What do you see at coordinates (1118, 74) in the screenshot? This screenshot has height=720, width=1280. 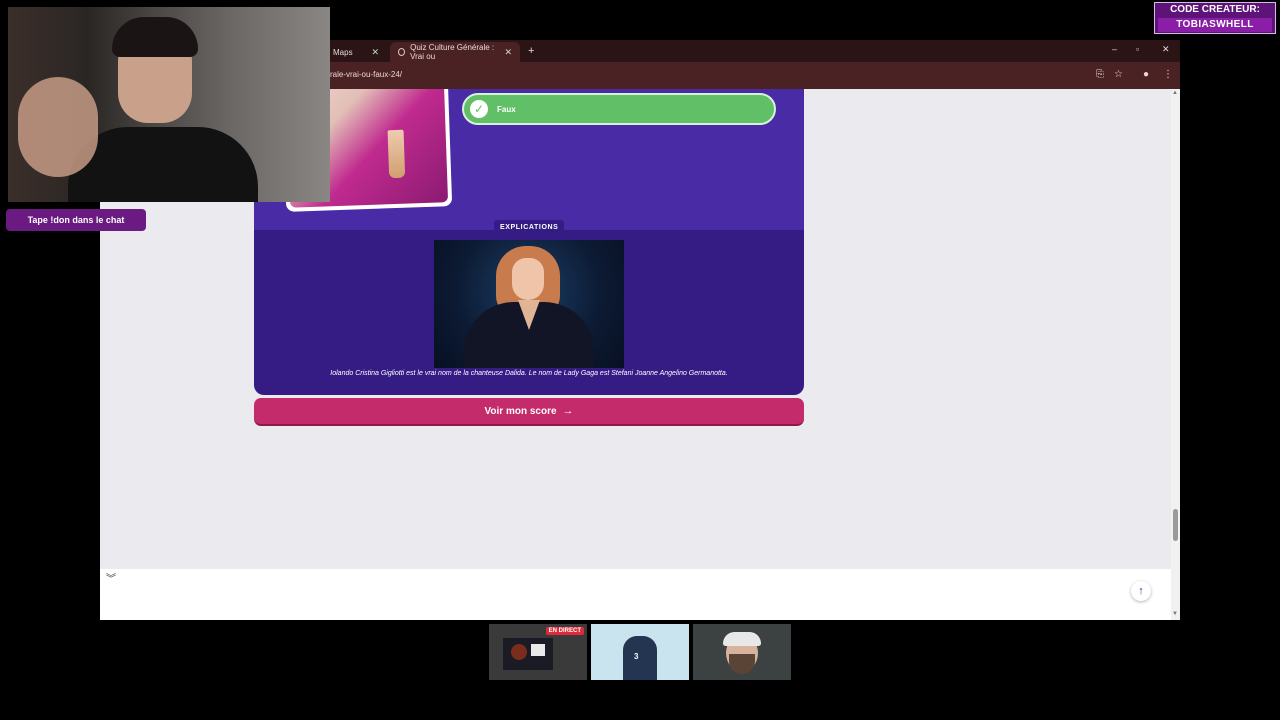 I see `bookmark-star-icon: ☆` at bounding box center [1118, 74].